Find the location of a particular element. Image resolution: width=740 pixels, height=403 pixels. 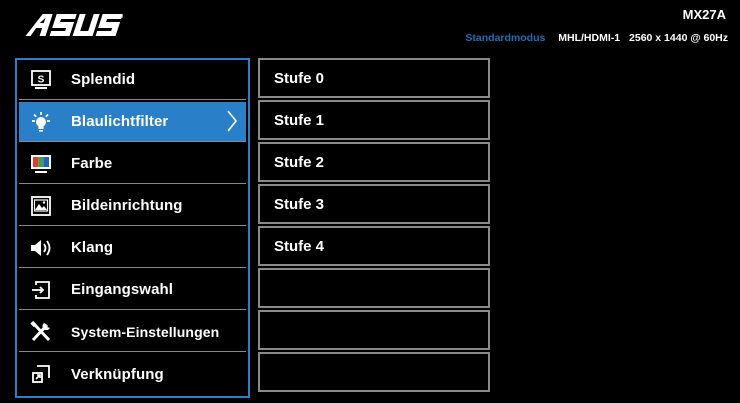

color-mode-label: Standardmodus is located at coordinates (505, 38).